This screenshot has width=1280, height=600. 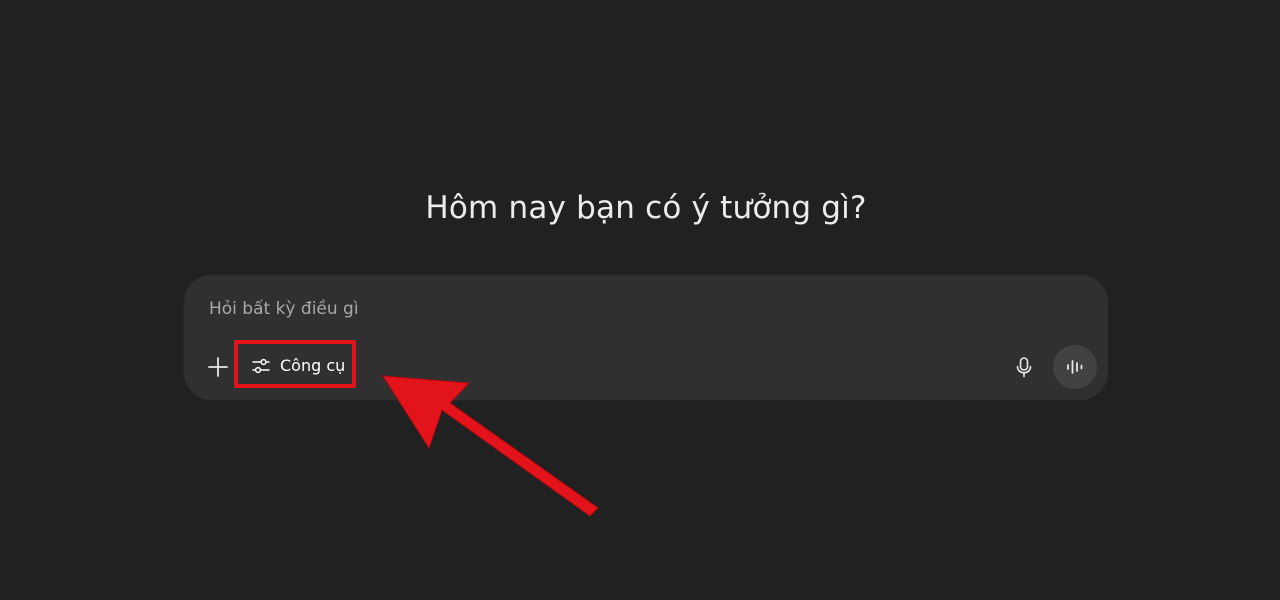 What do you see at coordinates (589, 309) in the screenshot?
I see `prompt-input` at bounding box center [589, 309].